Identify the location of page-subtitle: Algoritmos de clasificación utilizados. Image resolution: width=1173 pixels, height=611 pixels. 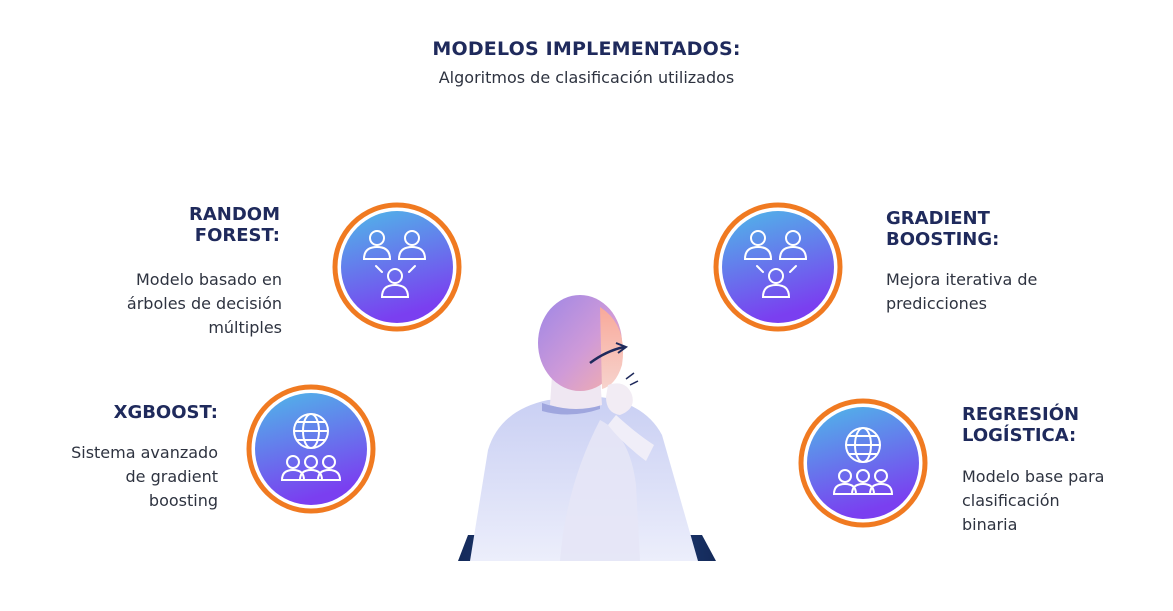
(586, 77).